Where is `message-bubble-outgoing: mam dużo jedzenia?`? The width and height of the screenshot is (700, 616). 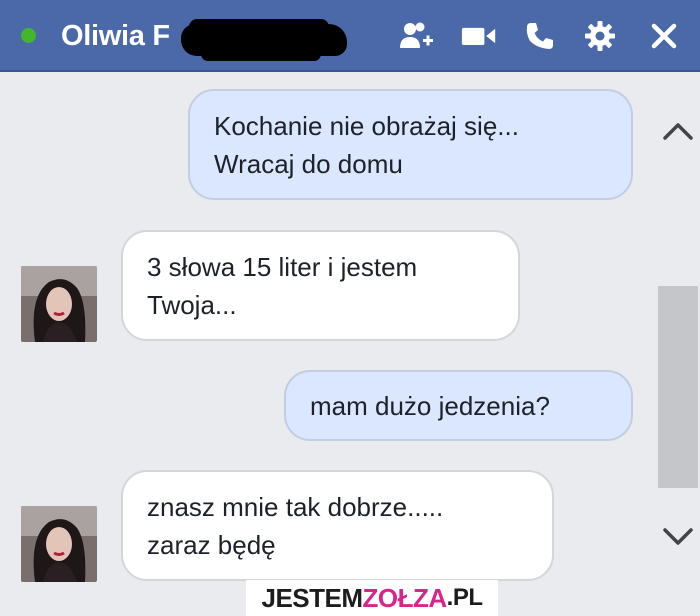
message-bubble-outgoing: mam dużo jedzenia? is located at coordinates (458, 405).